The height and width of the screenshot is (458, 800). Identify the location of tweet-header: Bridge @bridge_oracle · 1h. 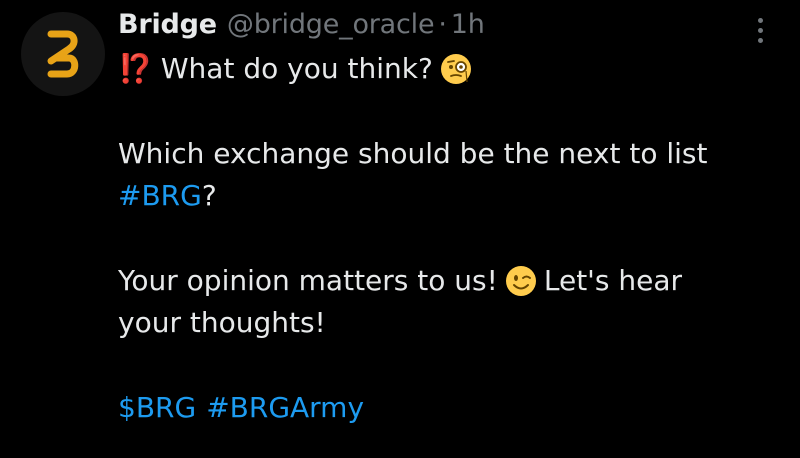
(301, 24).